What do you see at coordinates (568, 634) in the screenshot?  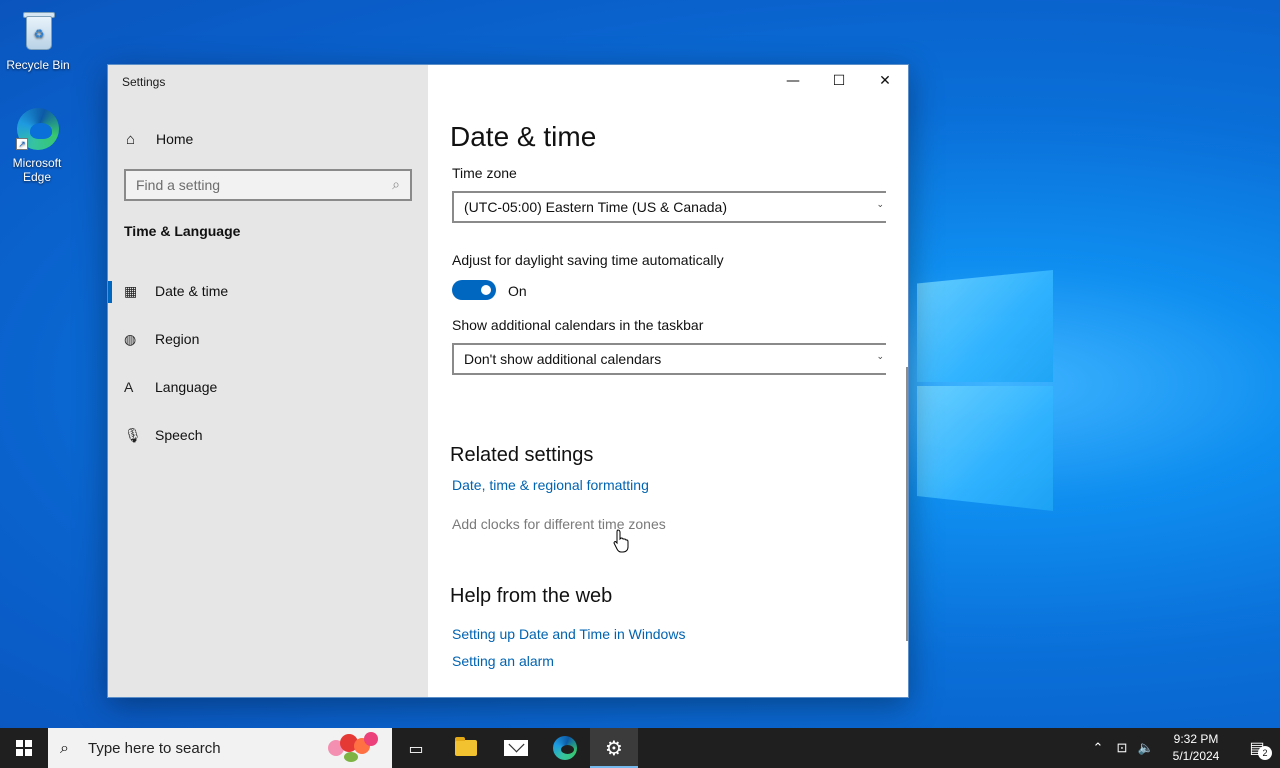 I see `link-setting-up-date-time: Setting up Date and Time in Windows` at bounding box center [568, 634].